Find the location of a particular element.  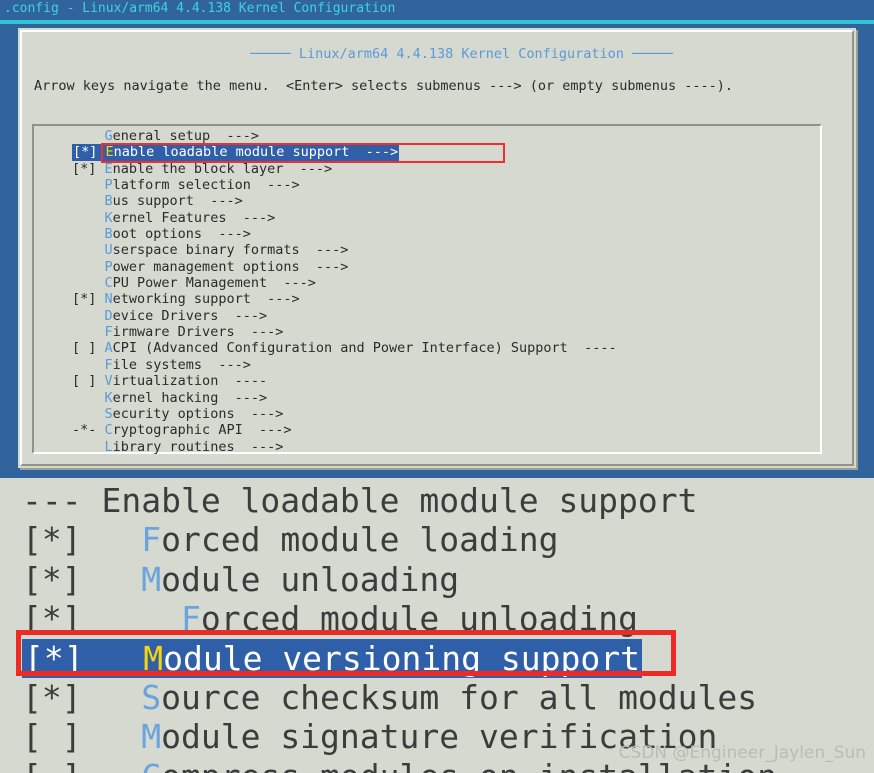

menu-item-hotkey: U is located at coordinates (108, 250).